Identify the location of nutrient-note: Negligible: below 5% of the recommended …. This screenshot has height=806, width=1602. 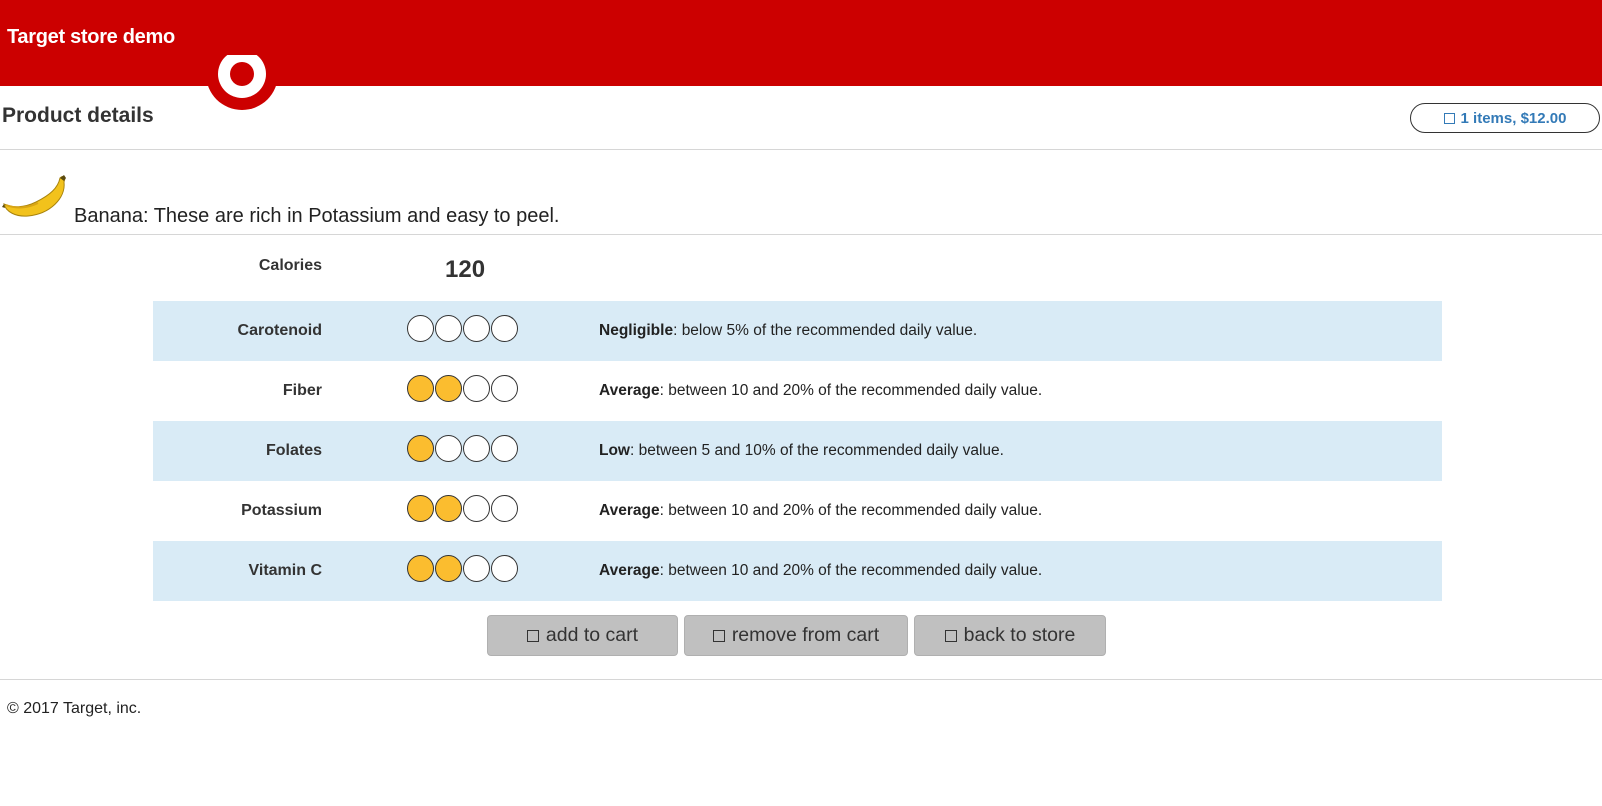
(788, 331).